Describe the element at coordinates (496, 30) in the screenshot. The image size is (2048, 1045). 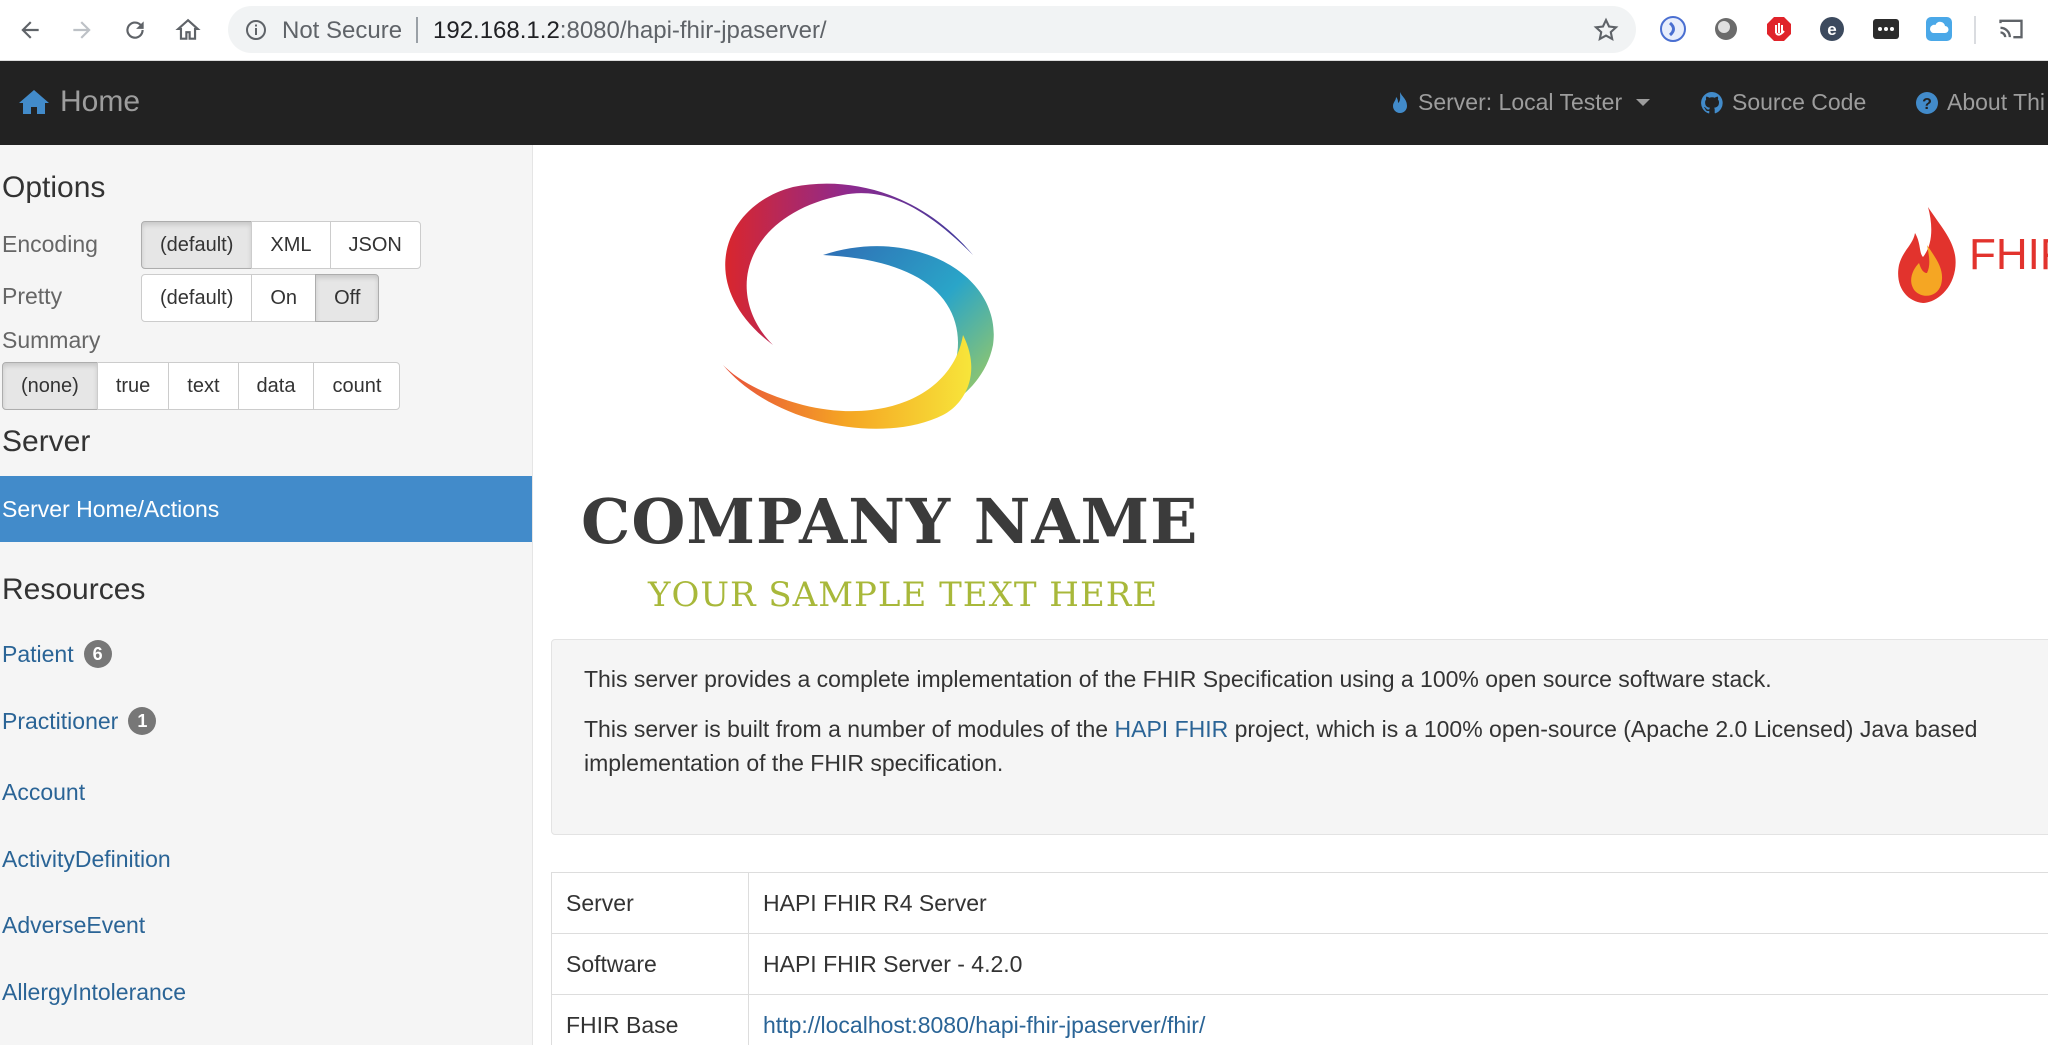
I see `url-host: 192.168.1.2` at that location.